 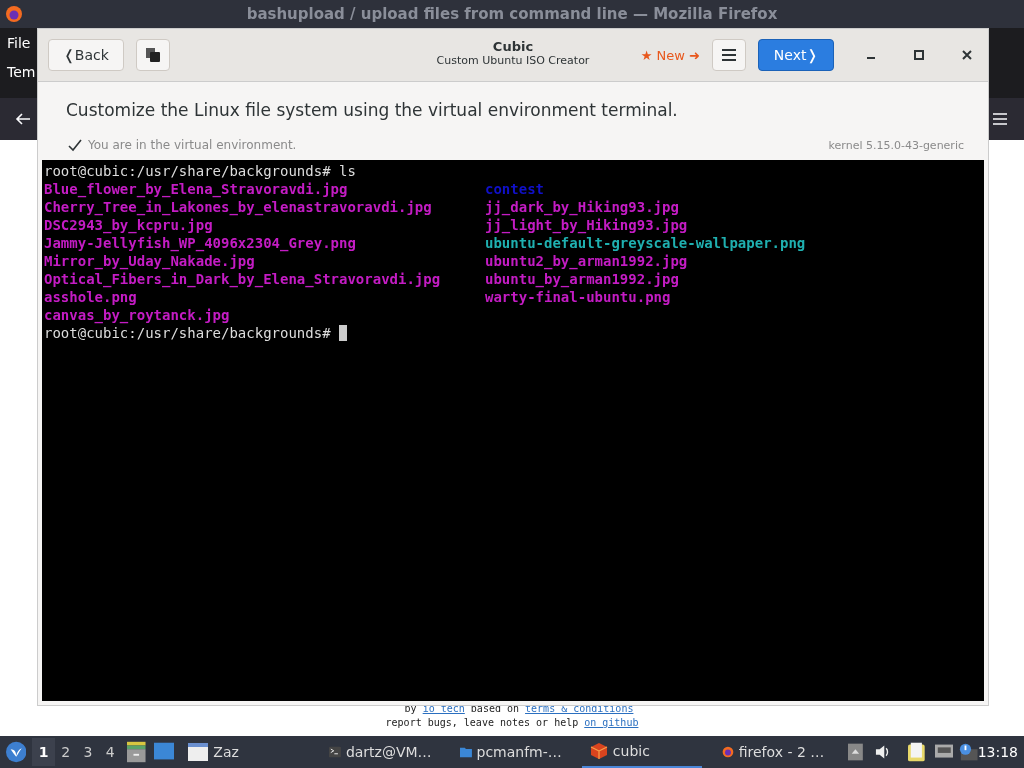 I want to click on check-icon, so click(x=75, y=145).